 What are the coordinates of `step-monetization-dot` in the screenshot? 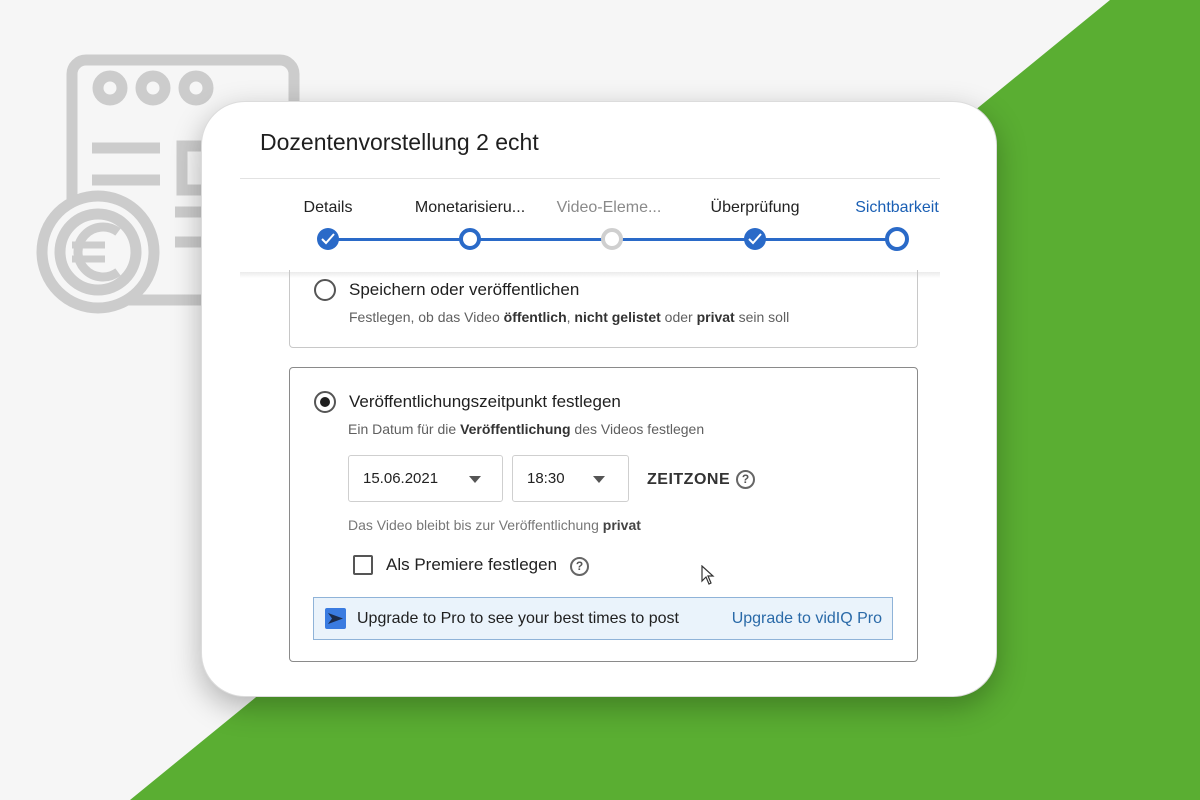 It's located at (470, 239).